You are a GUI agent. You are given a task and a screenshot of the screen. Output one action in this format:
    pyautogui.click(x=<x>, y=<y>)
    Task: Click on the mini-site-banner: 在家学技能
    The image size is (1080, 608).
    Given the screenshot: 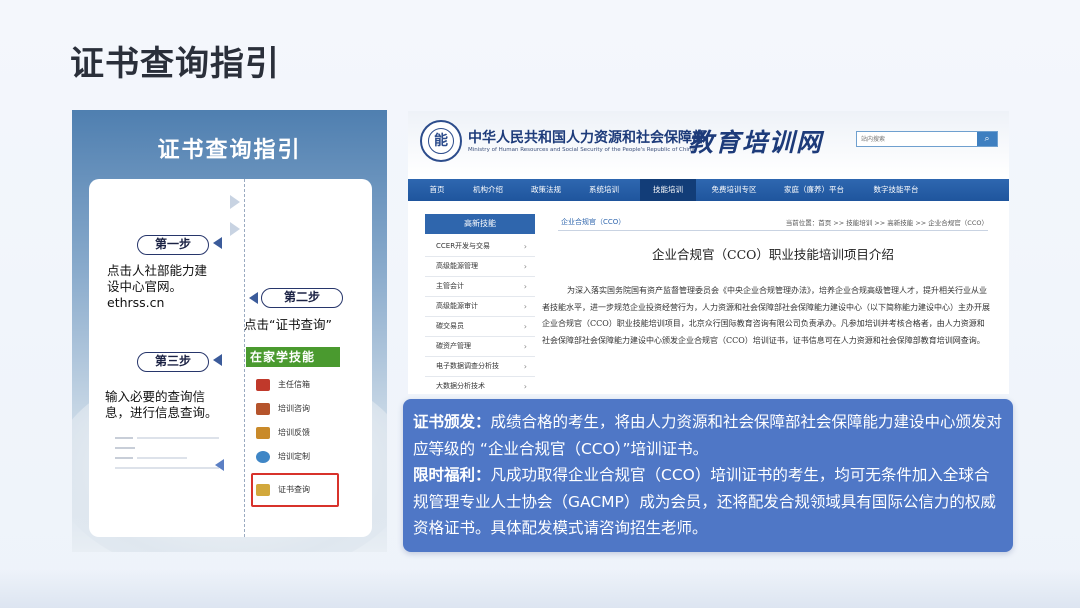 What is the action you would take?
    pyautogui.click(x=293, y=357)
    